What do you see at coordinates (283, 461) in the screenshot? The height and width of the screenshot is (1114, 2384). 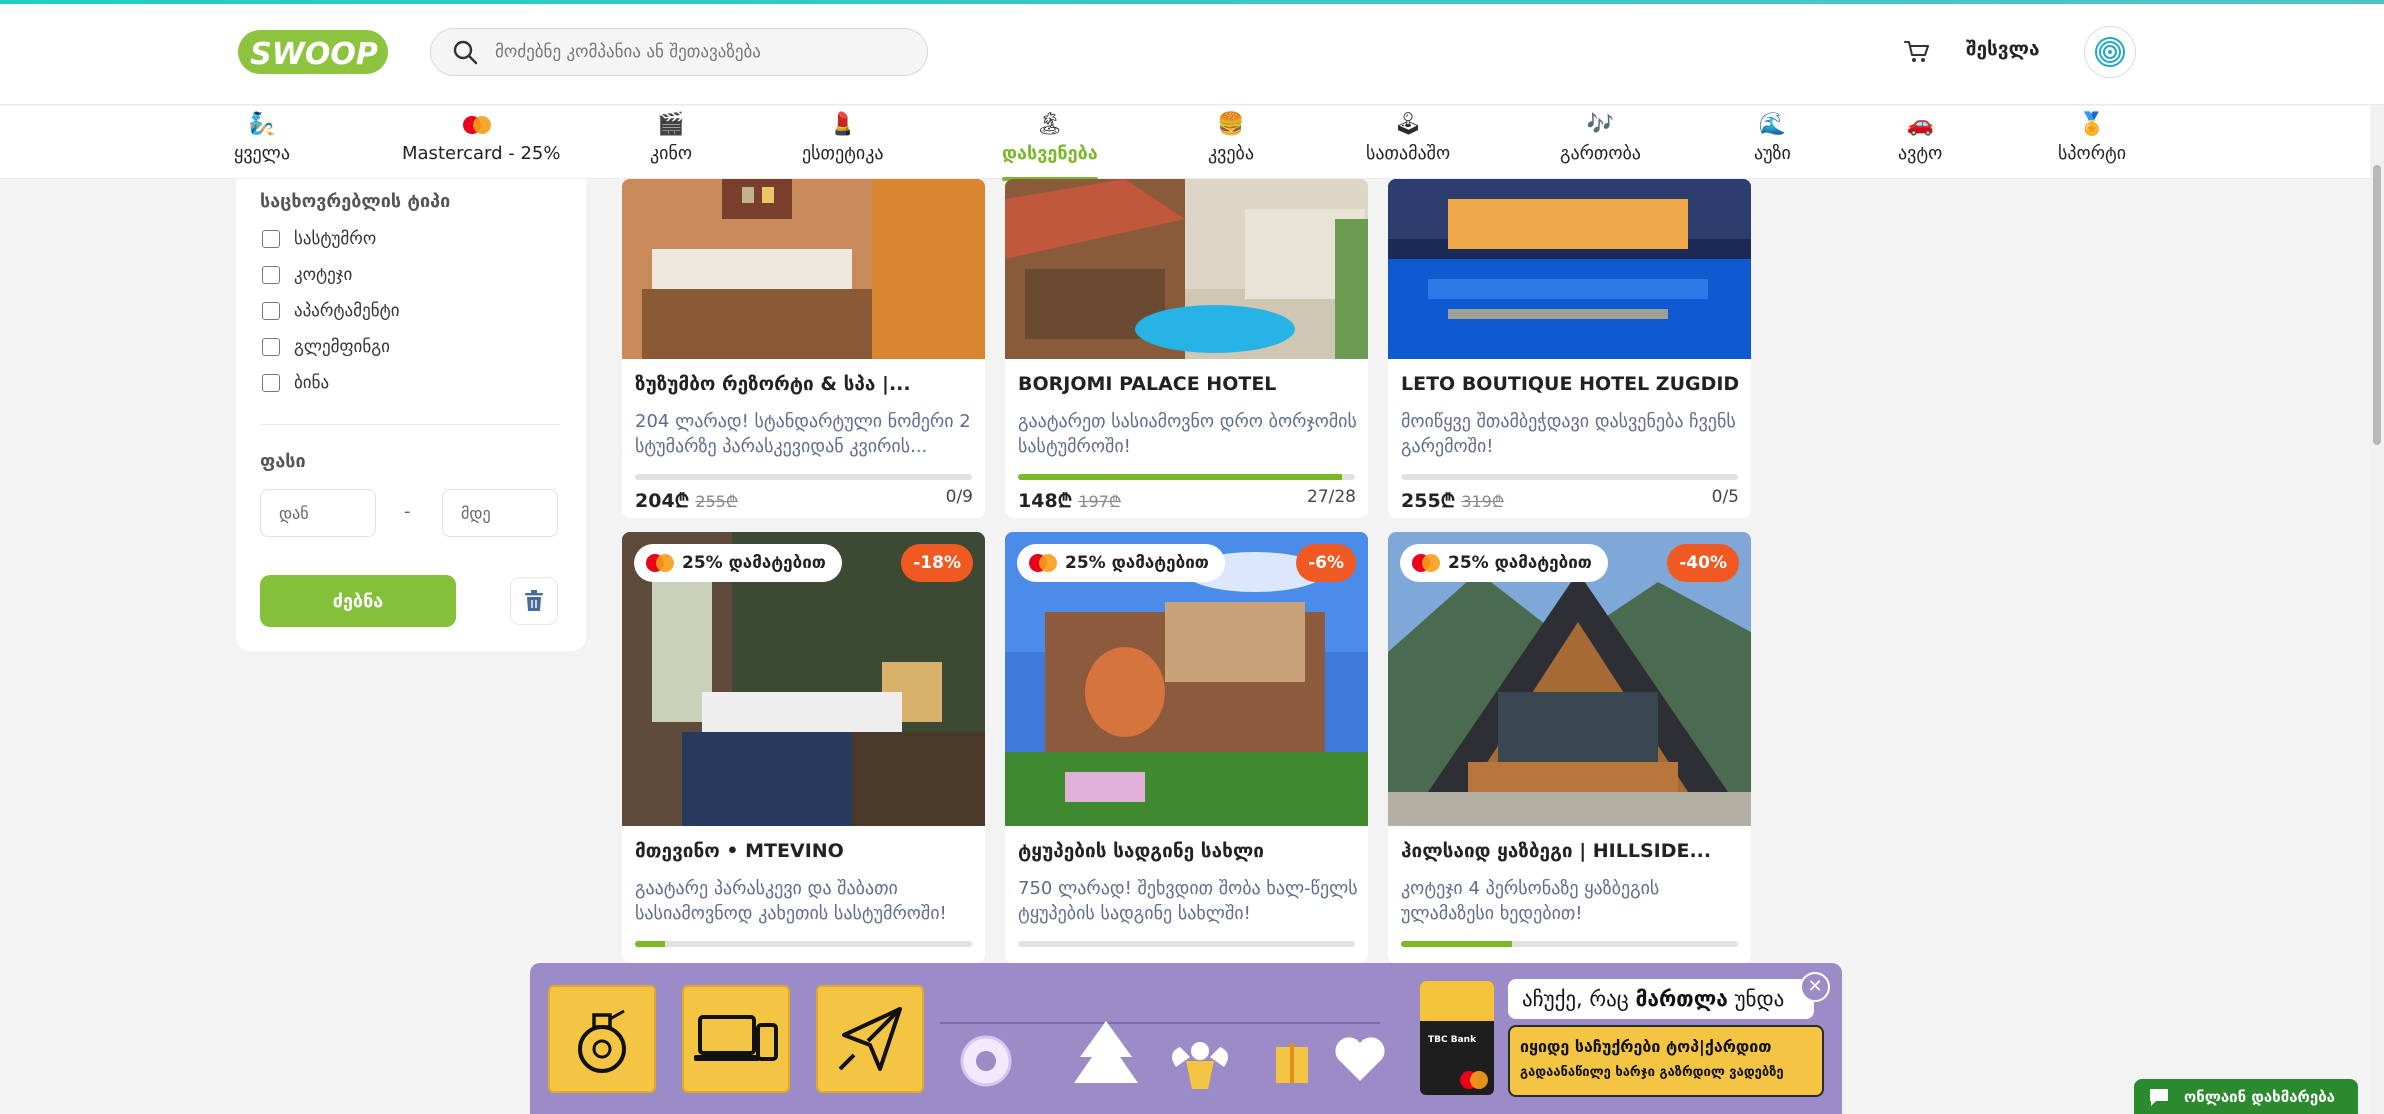 I see `price-heading: ფასი` at bounding box center [283, 461].